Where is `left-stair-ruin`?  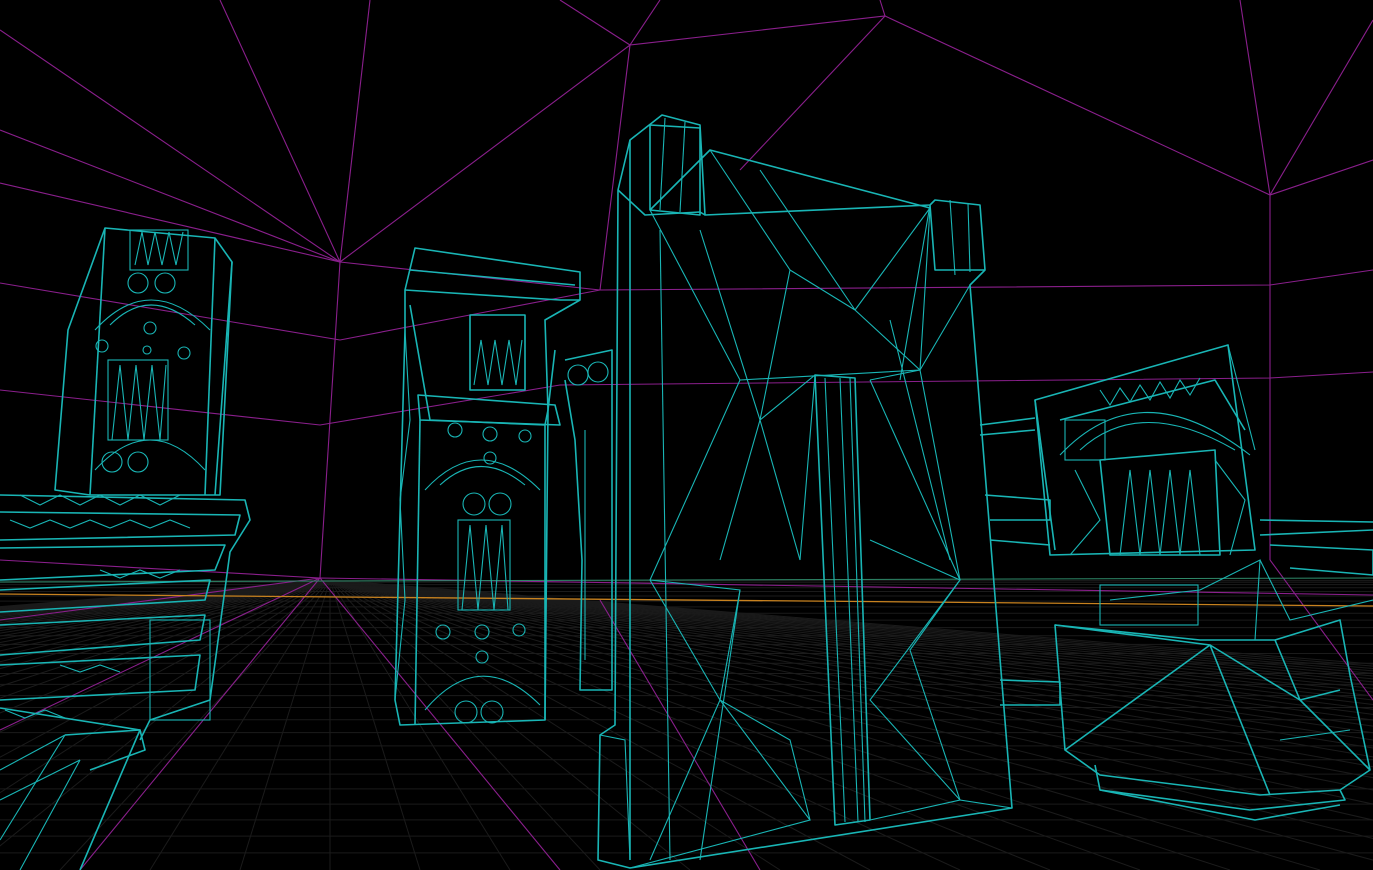 left-stair-ruin is located at coordinates (125, 682).